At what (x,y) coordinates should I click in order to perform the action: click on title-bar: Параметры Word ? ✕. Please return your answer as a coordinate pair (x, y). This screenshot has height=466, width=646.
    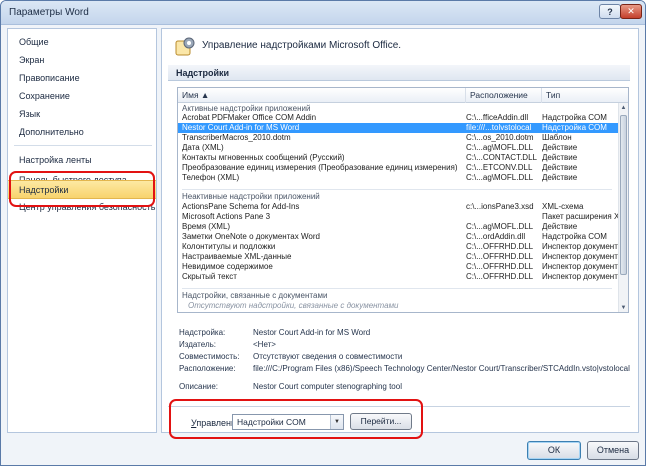
    Looking at the image, I should click on (323, 13).